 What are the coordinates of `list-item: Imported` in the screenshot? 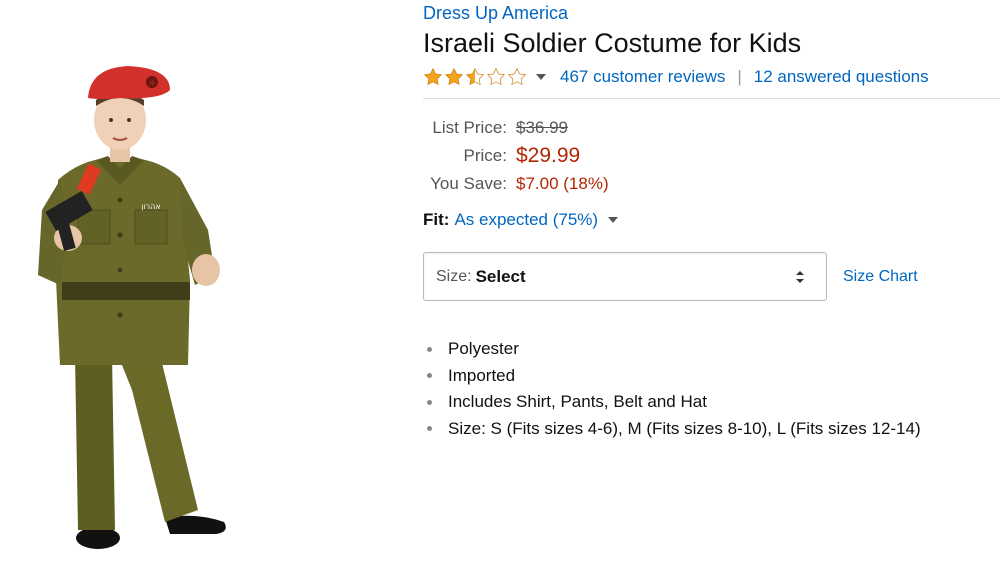 It's located at (672, 376).